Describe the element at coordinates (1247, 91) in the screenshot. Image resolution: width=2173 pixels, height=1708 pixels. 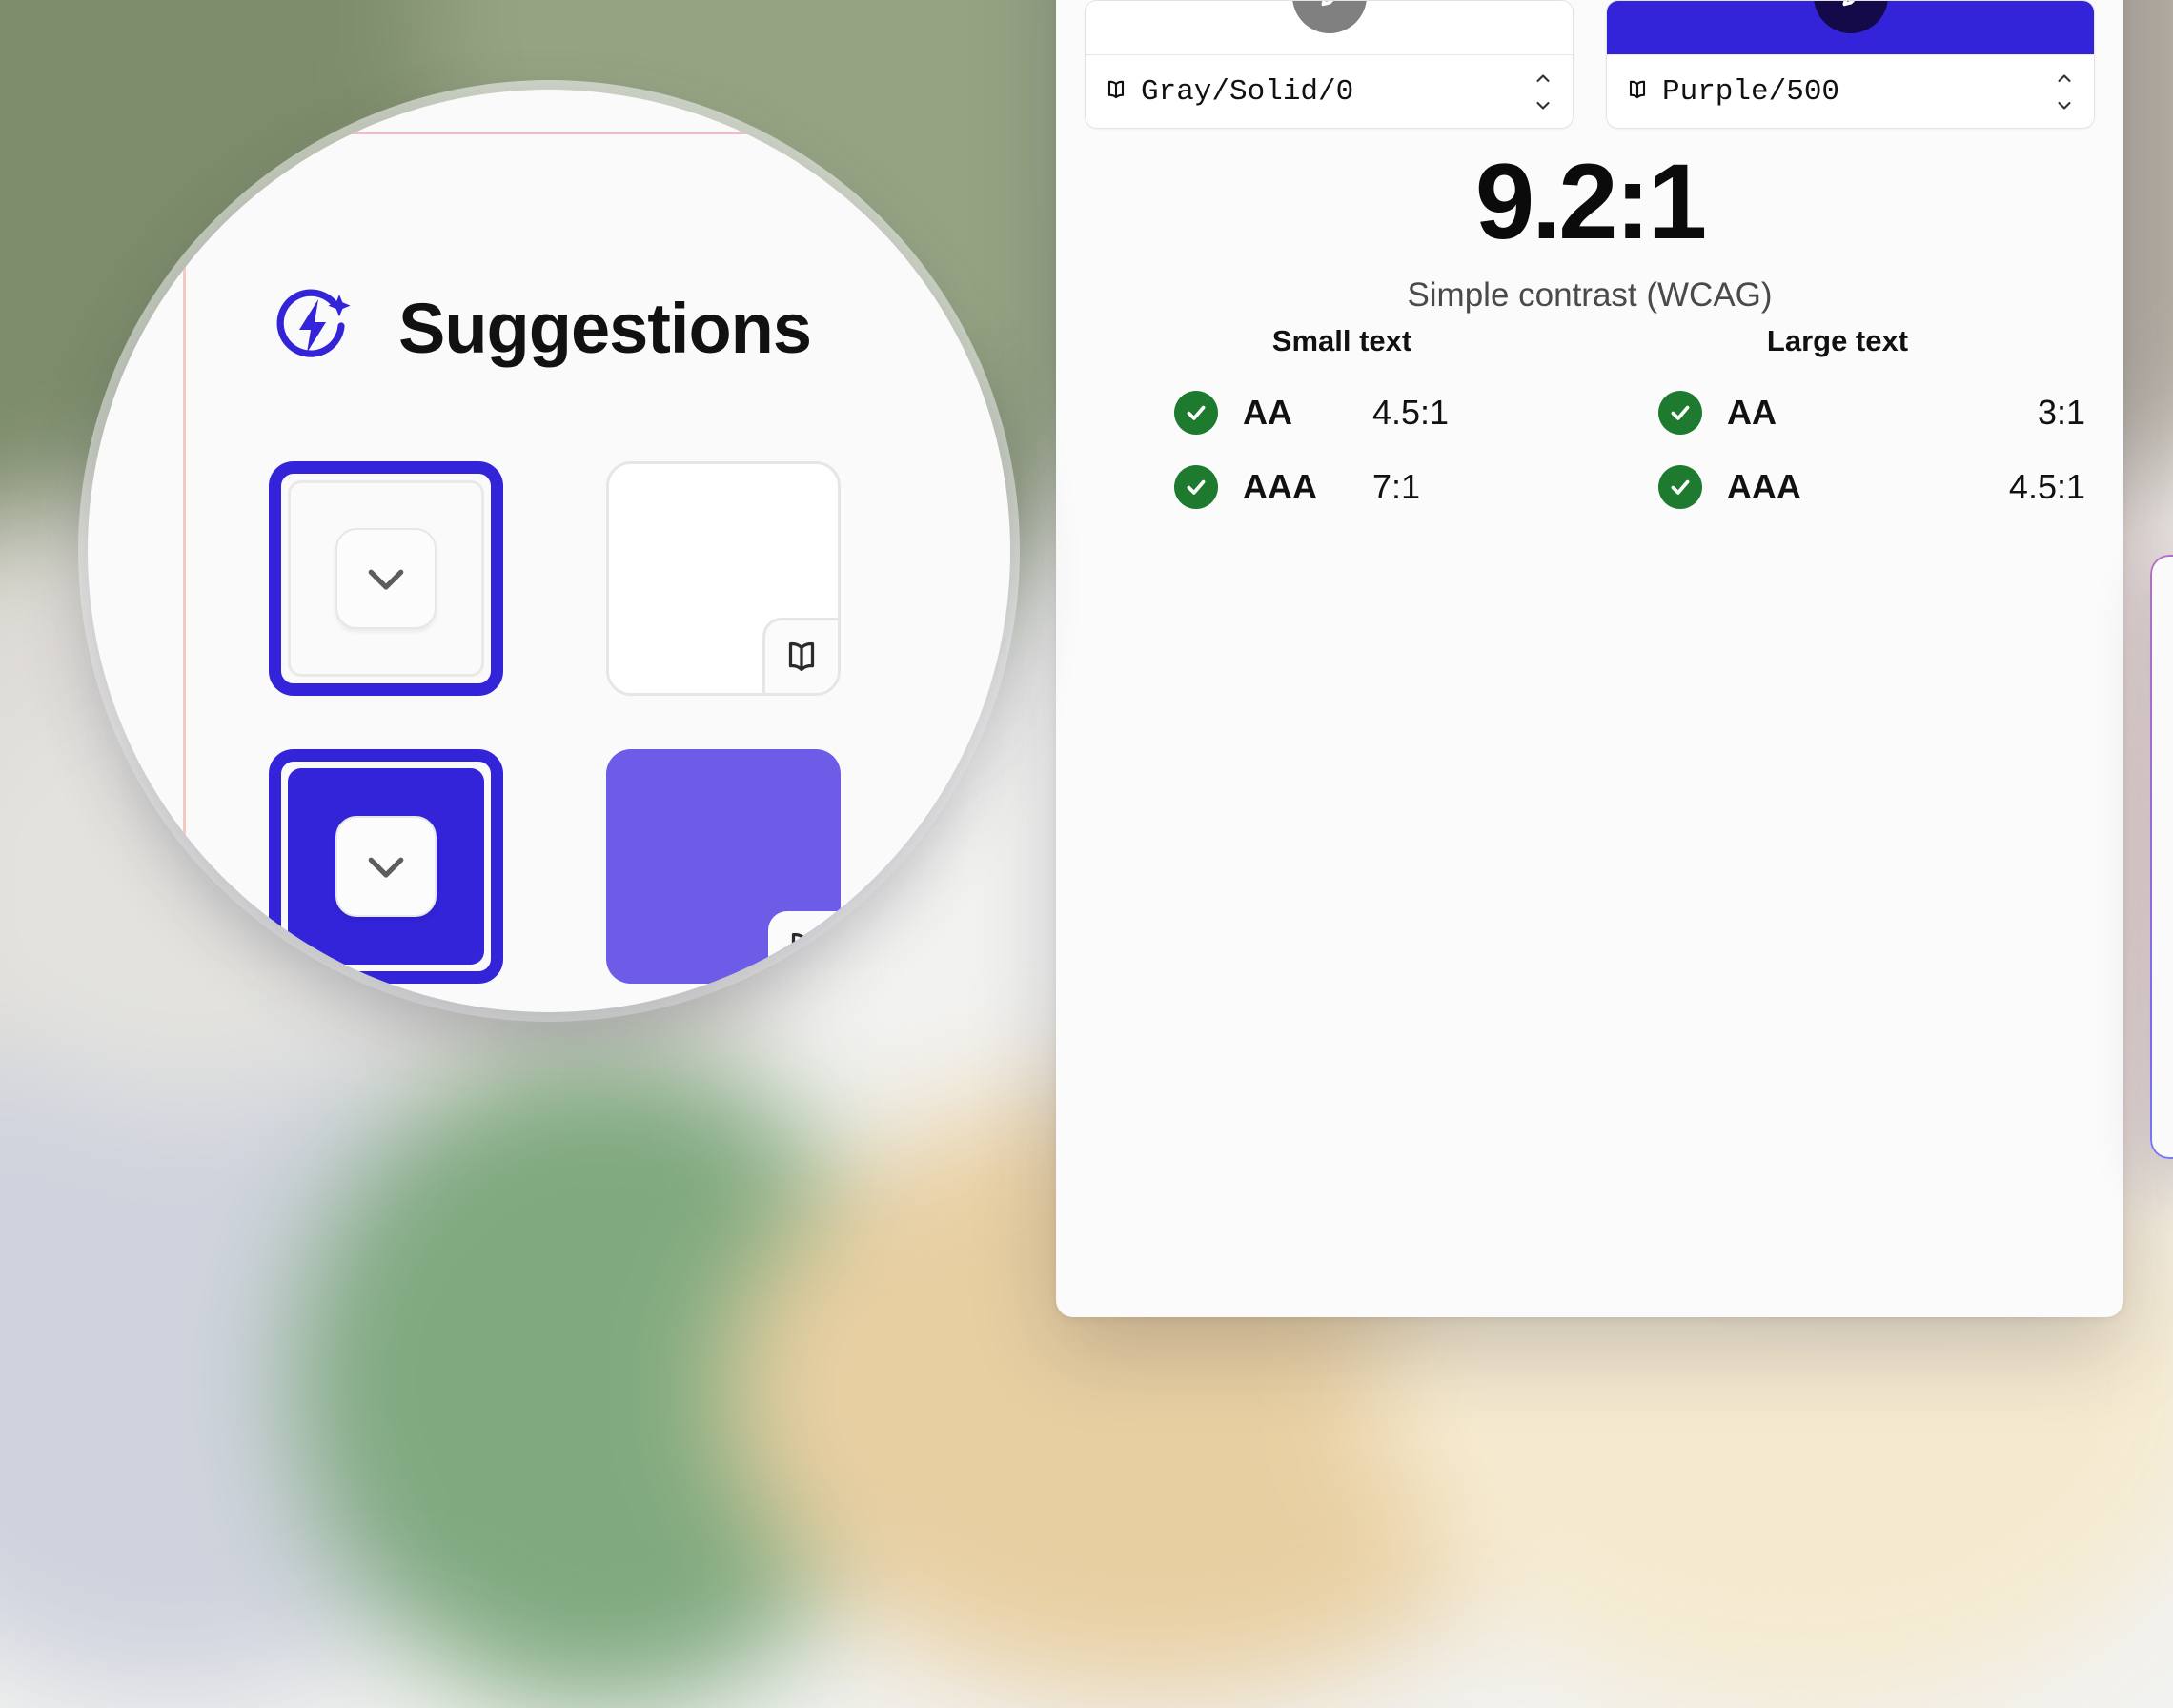
I see `picker-value-background: Gray/Solid/0` at that location.